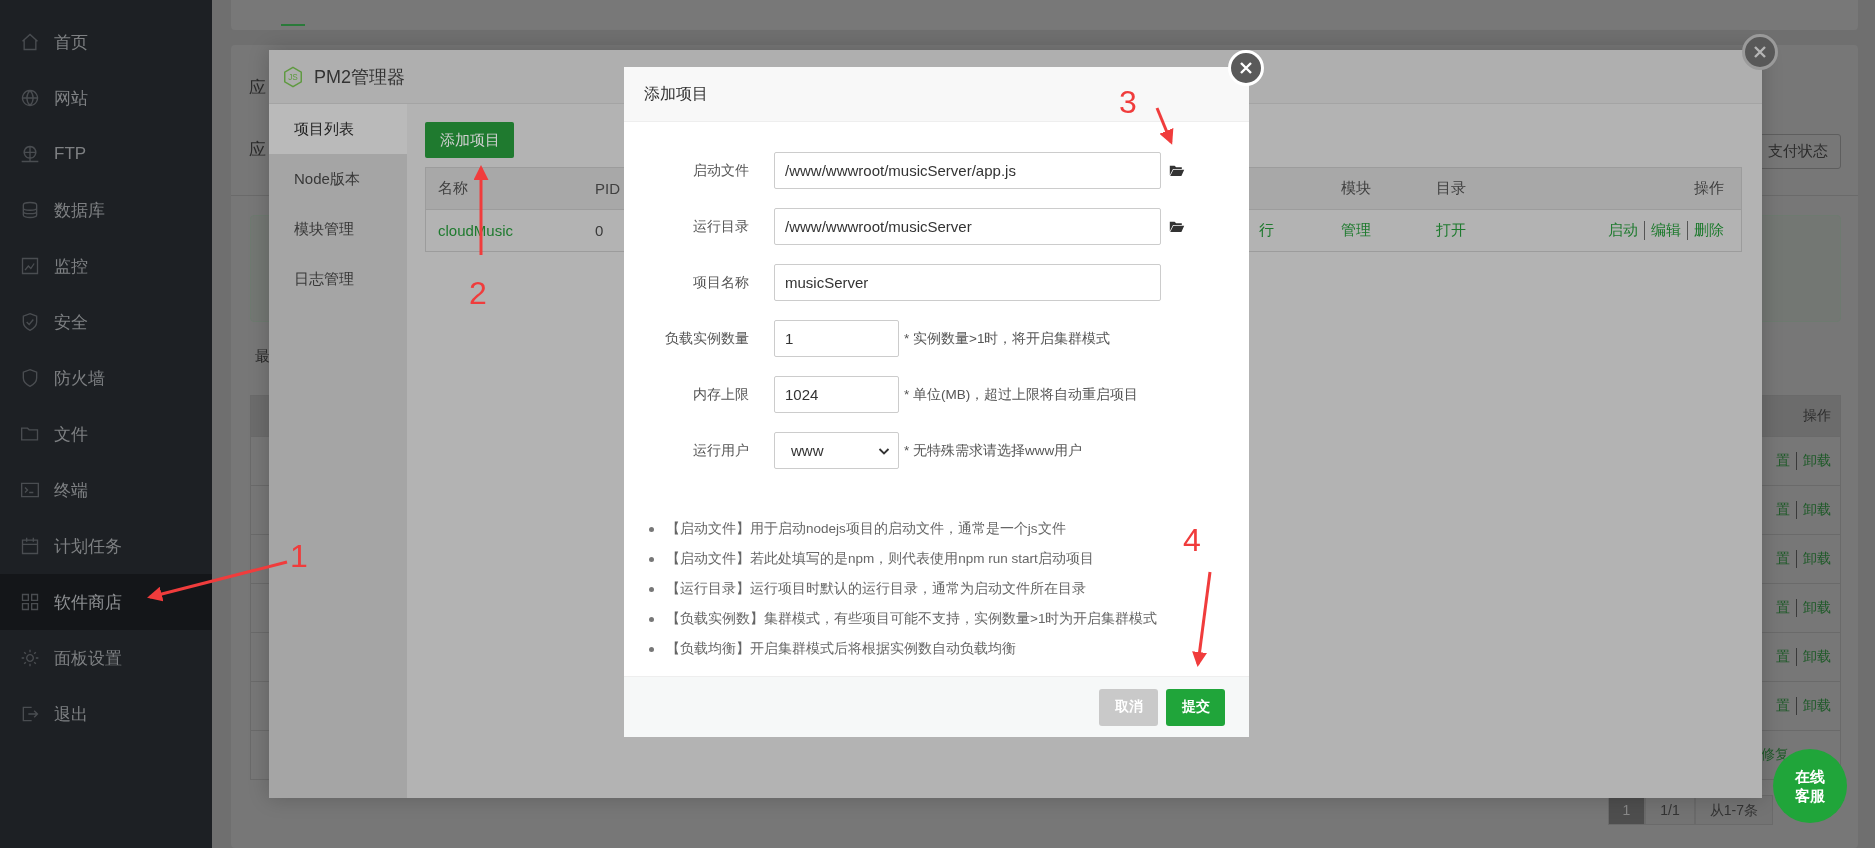 The height and width of the screenshot is (848, 1875). Describe the element at coordinates (30, 602) in the screenshot. I see `grid-icon` at that location.